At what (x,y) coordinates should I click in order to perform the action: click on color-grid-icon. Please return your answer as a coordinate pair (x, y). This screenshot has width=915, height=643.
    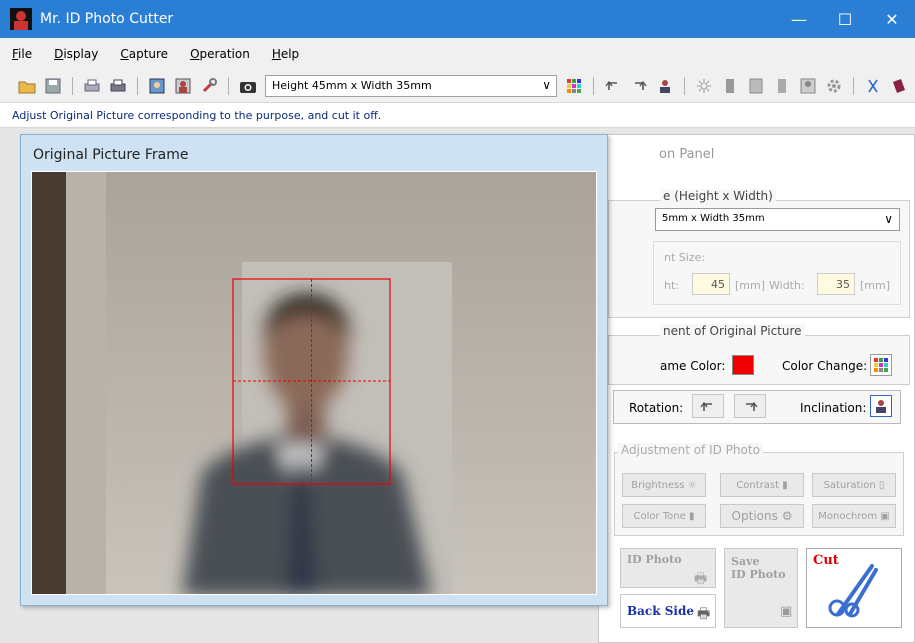
    Looking at the image, I should click on (574, 86).